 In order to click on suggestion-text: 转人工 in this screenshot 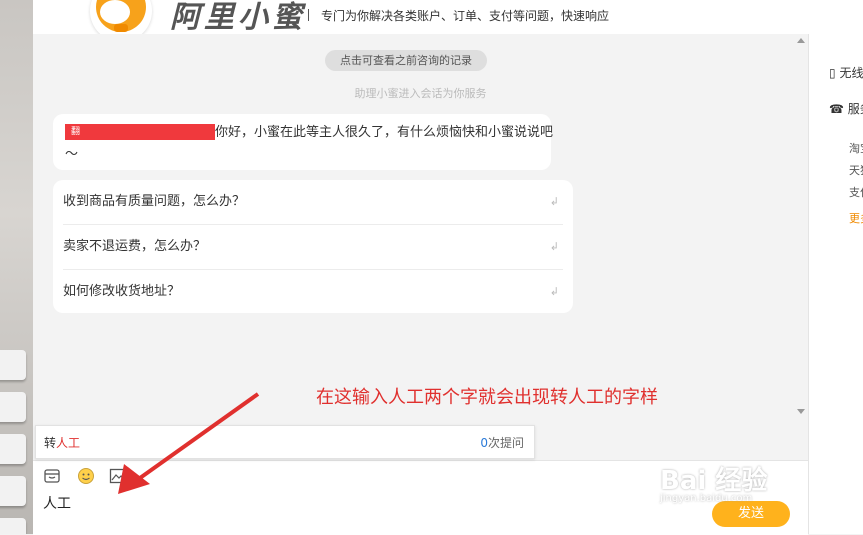, I will do `click(62, 442)`.